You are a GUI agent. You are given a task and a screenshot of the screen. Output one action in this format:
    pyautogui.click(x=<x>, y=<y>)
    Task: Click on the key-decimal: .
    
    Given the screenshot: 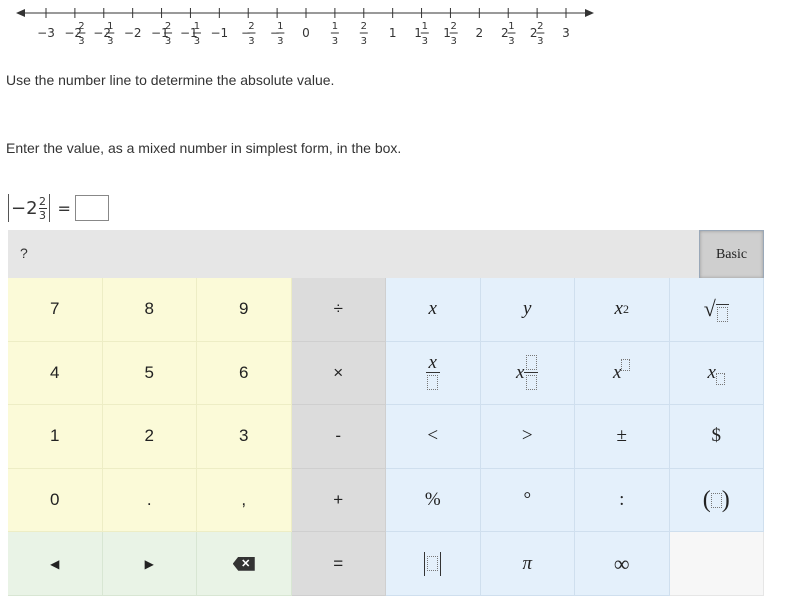 What is the action you would take?
    pyautogui.click(x=149, y=500)
    